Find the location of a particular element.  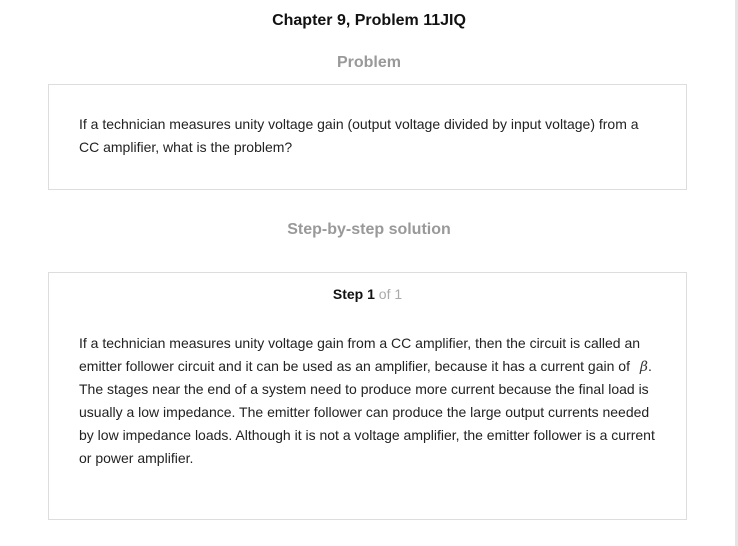

chapter-title: Chapter 9, Problem 11JIQ is located at coordinates (369, 20).